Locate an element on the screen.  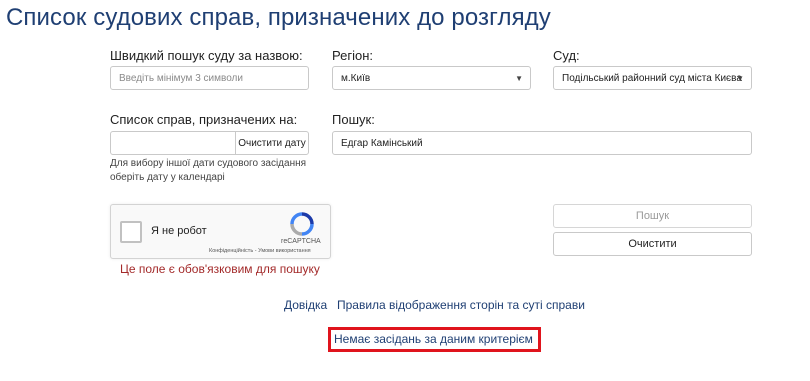
quick-search-label: Швидкий пошук суду за назвою: is located at coordinates (206, 55).